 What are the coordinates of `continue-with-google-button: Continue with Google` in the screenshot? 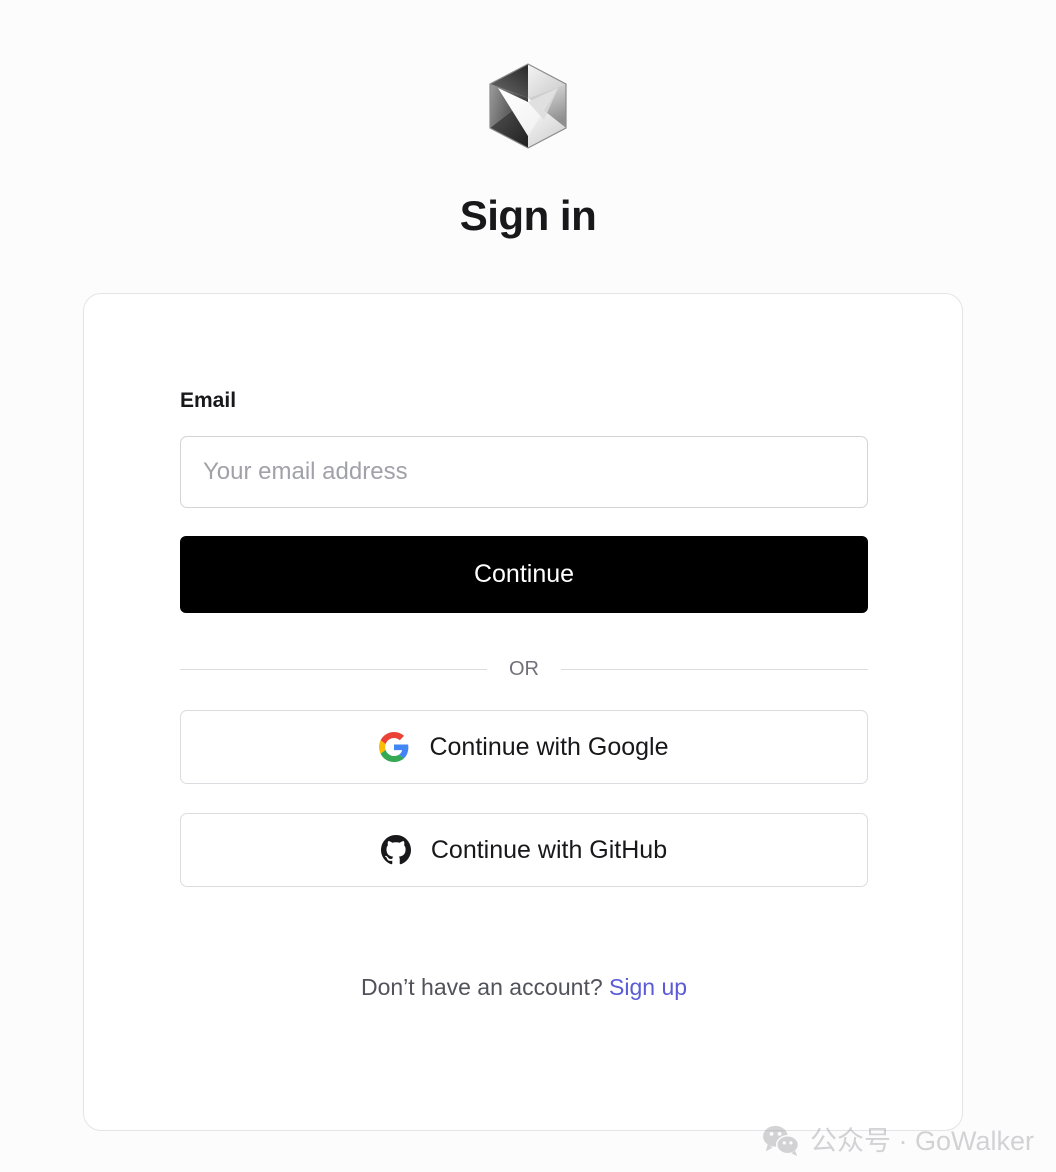 It's located at (524, 747).